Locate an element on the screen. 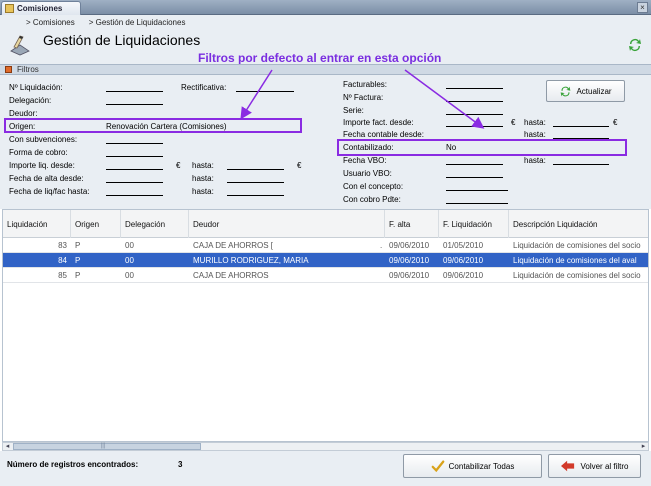 This screenshot has height=486, width=651. cell-mark: . is located at coordinates (381, 245).